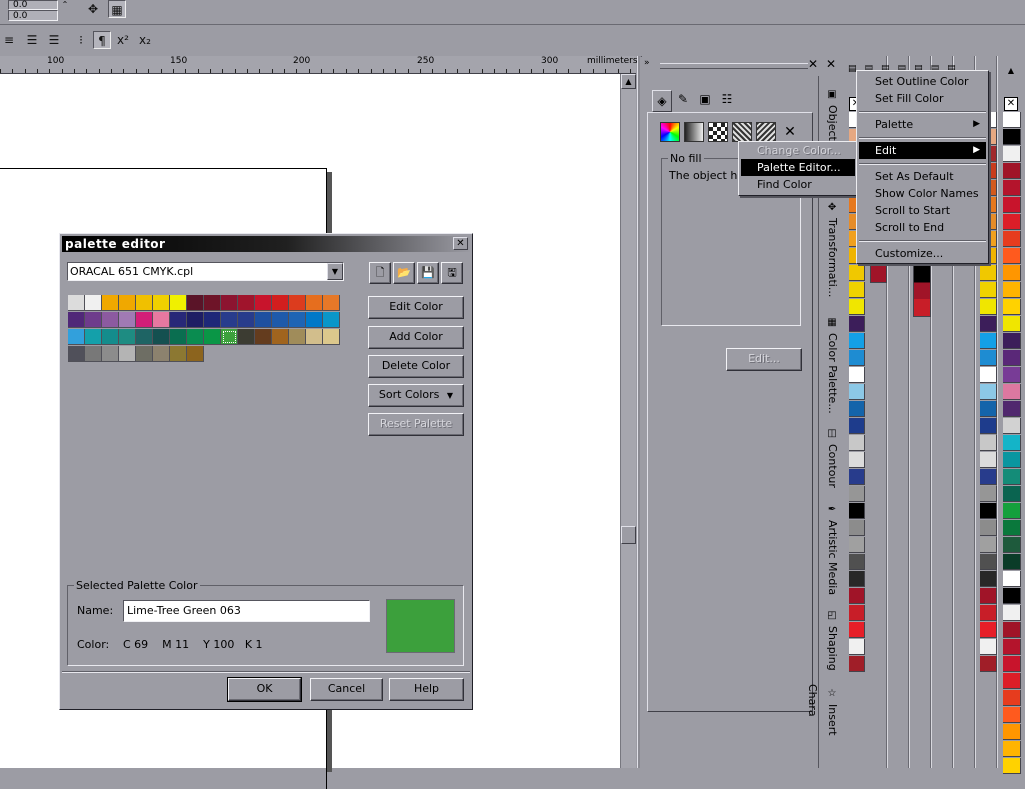 This screenshot has width=1025, height=789. I want to click on cancel-button: Cancel, so click(346, 689).